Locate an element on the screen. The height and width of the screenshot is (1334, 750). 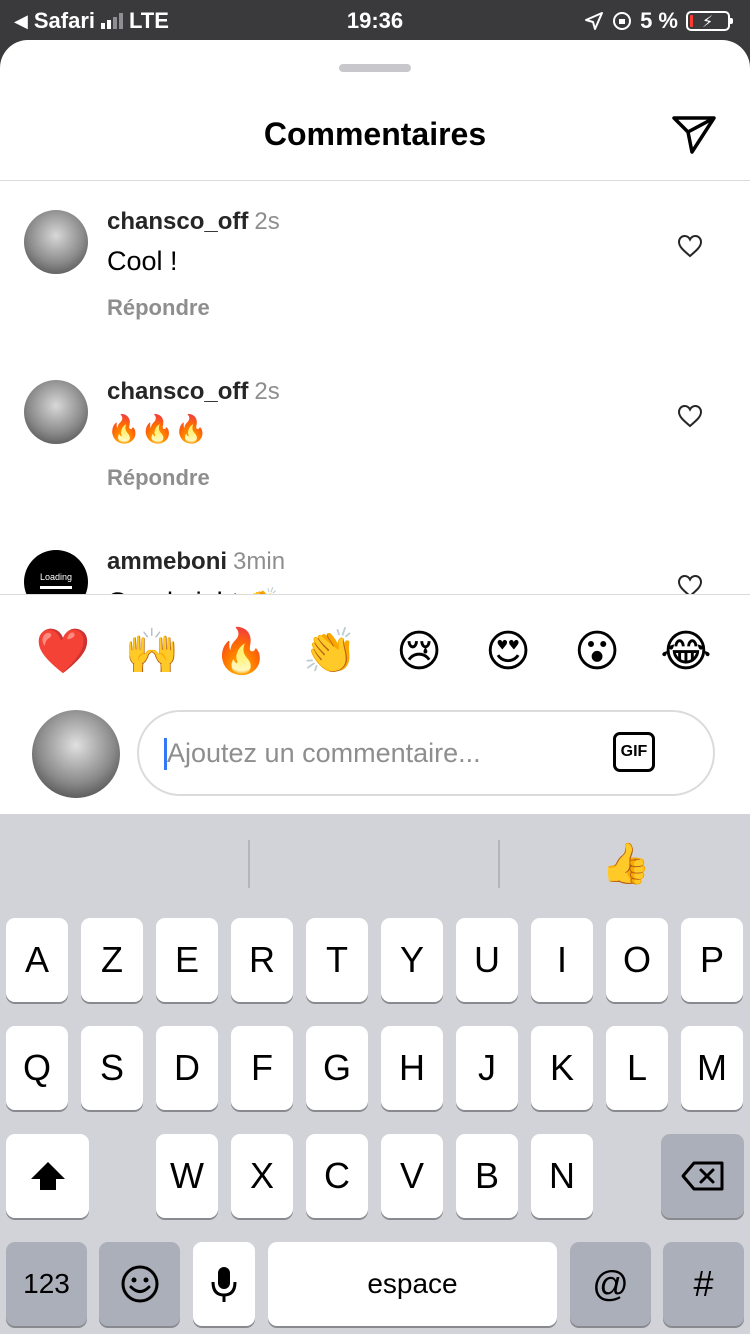
numbers-key: 123 is located at coordinates (46, 1284).